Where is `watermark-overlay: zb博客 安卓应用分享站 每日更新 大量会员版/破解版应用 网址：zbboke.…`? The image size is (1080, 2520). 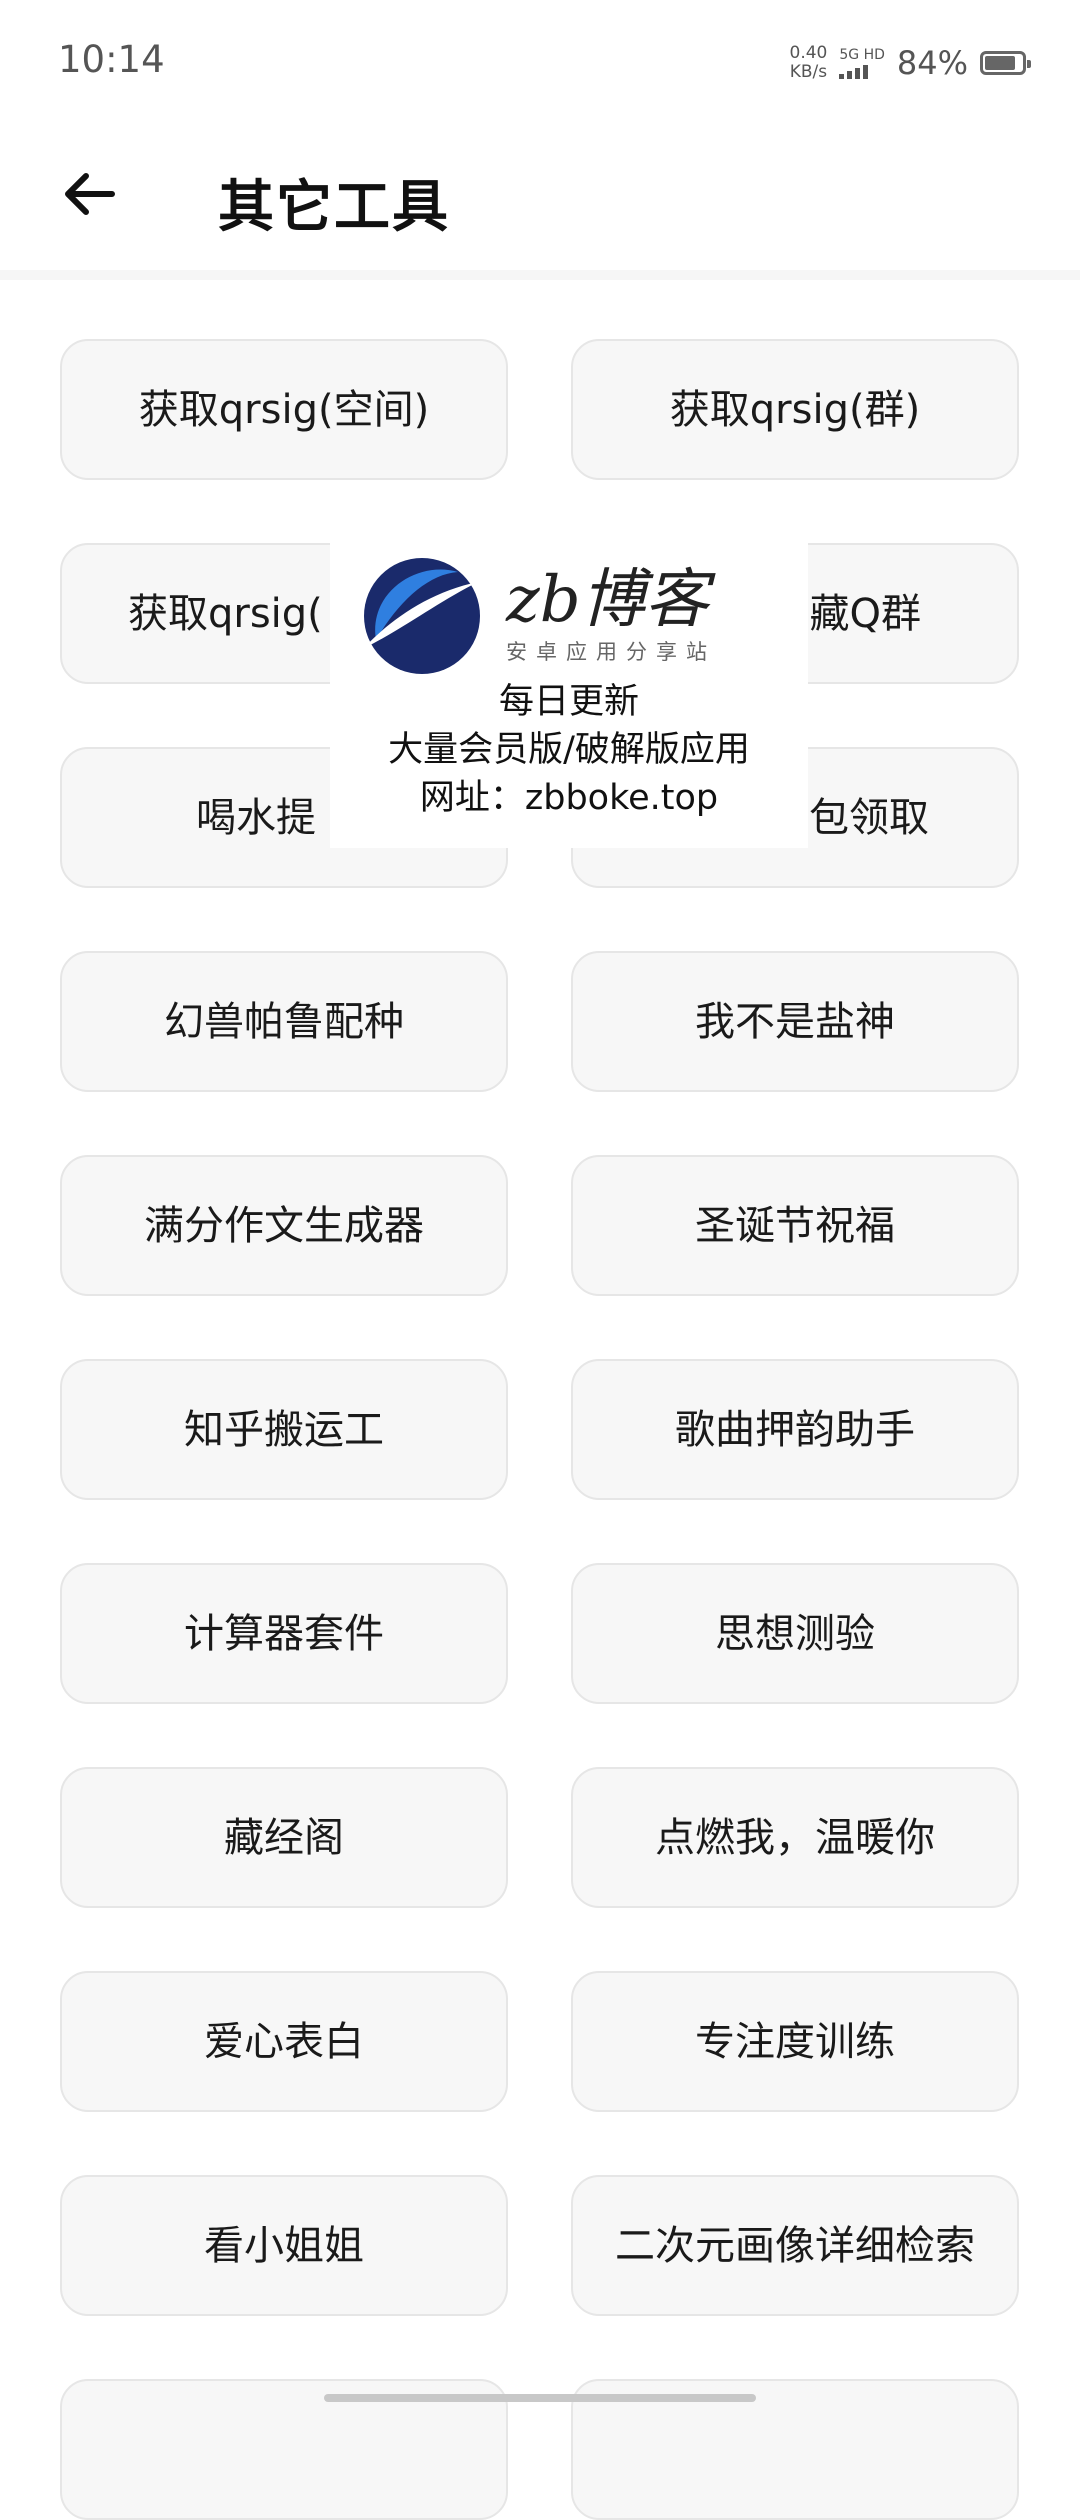 watermark-overlay: zb博客 安卓应用分享站 每日更新 大量会员版/破解版应用 网址：zbboke.… is located at coordinates (569, 689).